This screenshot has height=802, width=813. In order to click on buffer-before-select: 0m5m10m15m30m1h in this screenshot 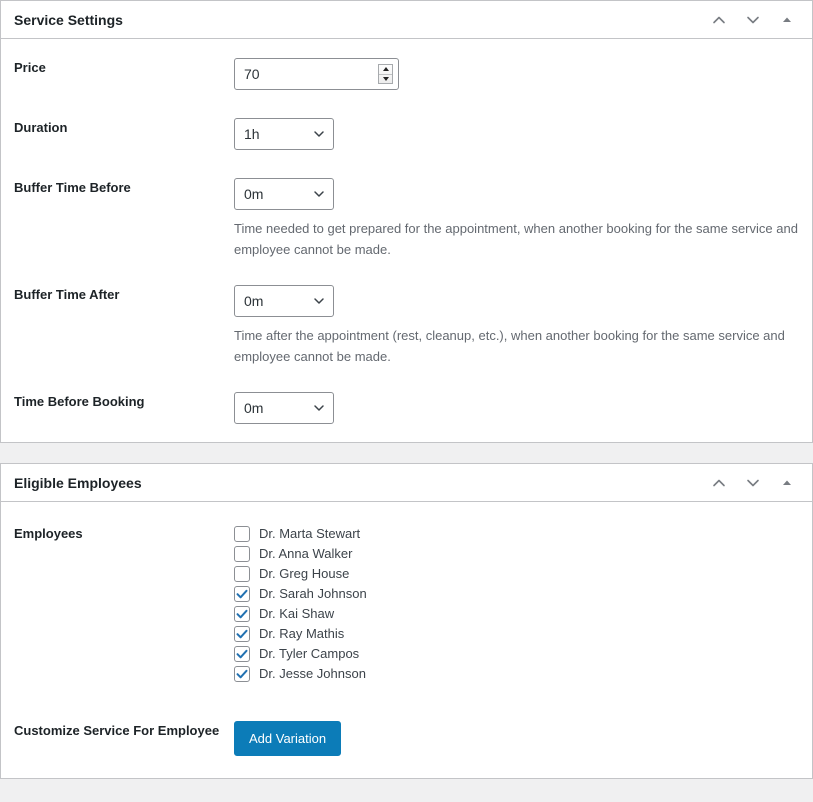, I will do `click(284, 194)`.